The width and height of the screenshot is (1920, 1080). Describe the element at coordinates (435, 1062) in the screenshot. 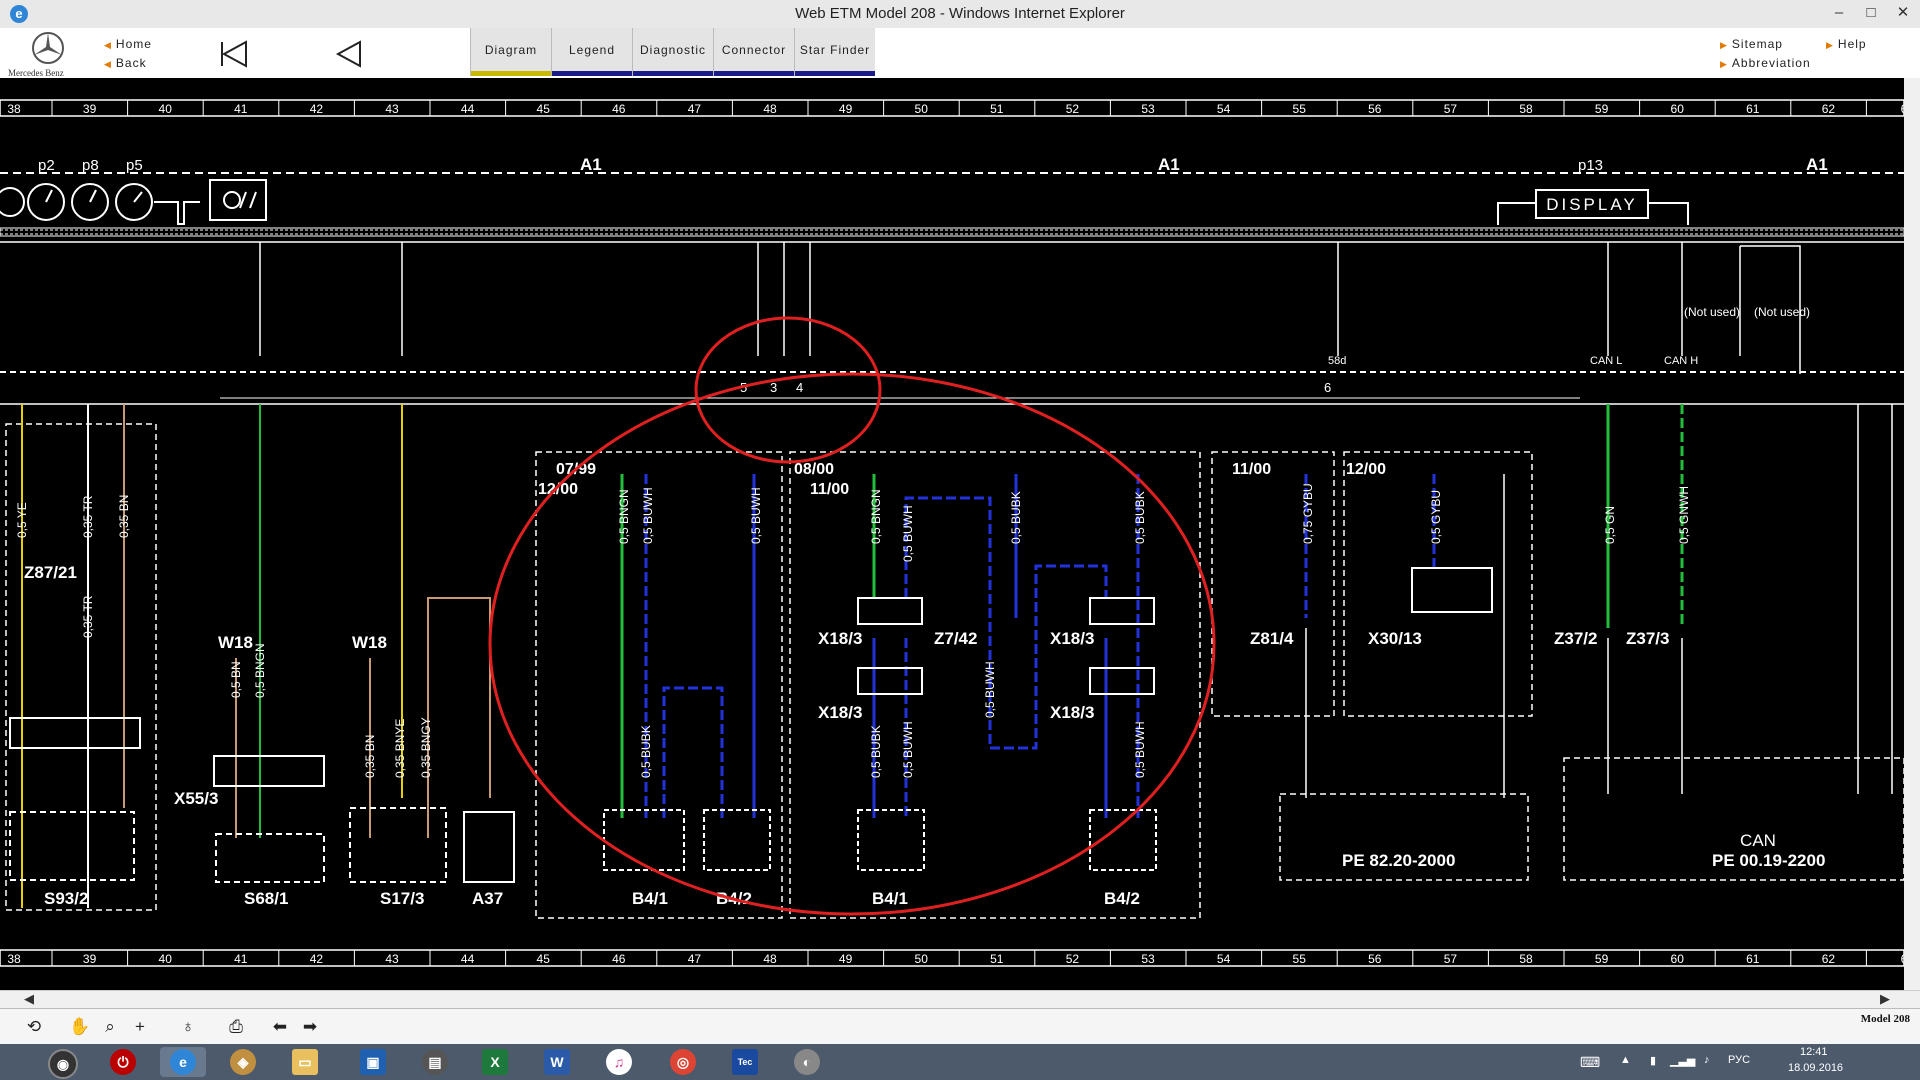

I see `taskbar-app: ▤` at that location.